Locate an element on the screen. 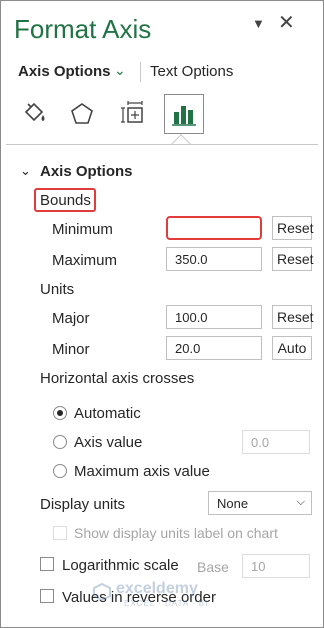 The image size is (324, 628). logarithmic-scale-checkbox is located at coordinates (47, 564).